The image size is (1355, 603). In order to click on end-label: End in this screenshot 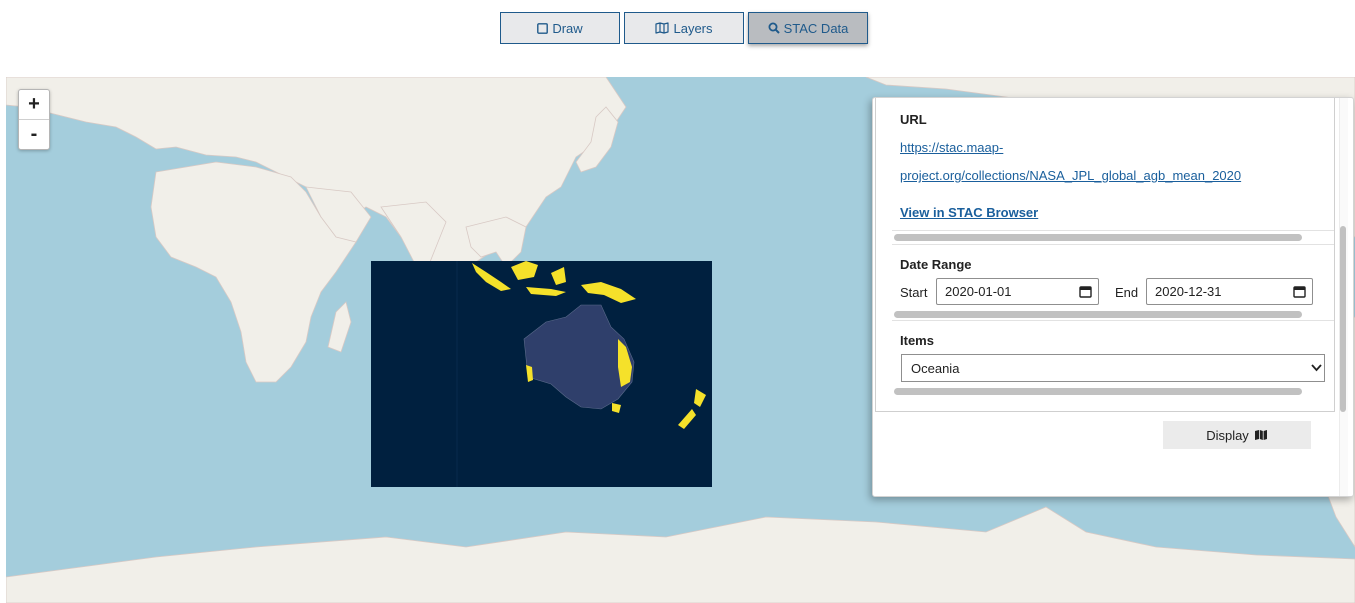, I will do `click(1127, 292)`.